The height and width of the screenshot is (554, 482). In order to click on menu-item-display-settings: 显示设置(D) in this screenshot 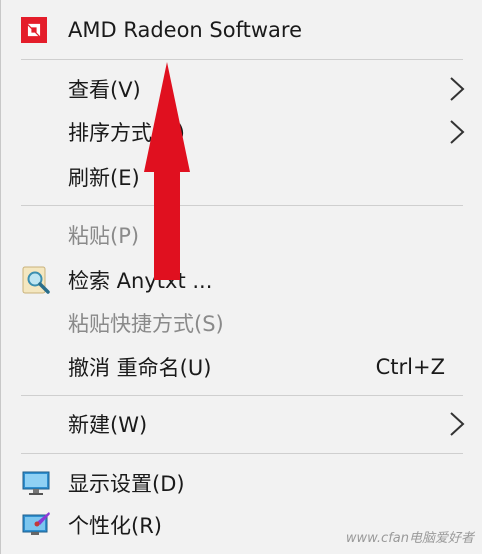, I will do `click(241, 483)`.